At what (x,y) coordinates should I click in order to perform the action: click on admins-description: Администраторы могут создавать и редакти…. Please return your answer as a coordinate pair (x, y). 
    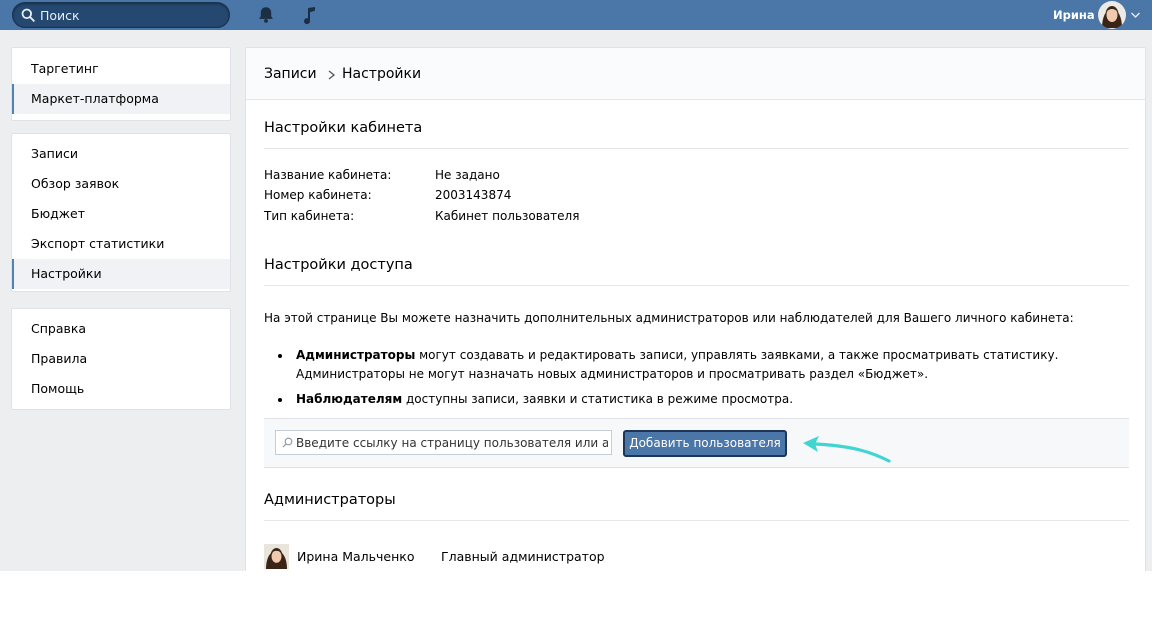
    Looking at the image, I should click on (677, 355).